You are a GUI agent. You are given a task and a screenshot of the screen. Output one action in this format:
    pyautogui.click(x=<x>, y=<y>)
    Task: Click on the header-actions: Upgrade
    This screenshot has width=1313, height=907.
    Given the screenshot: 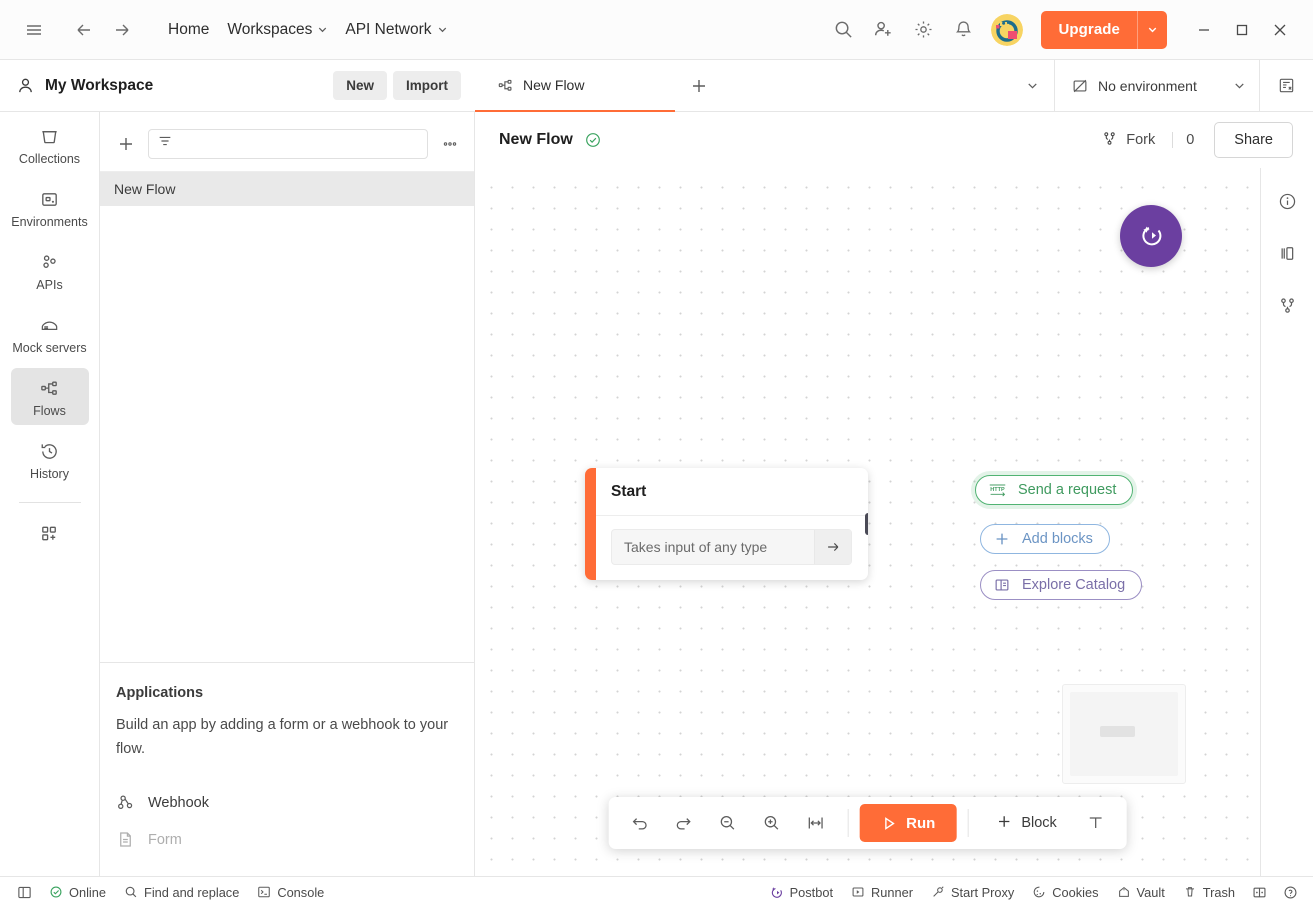 What is the action you would take?
    pyautogui.click(x=1063, y=30)
    